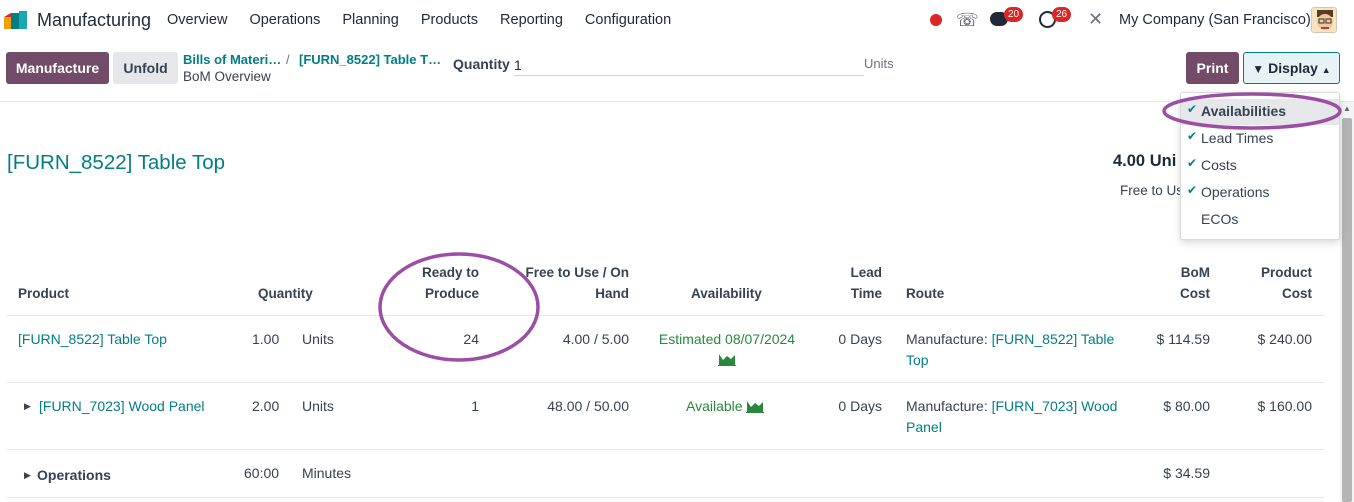 Image resolution: width=1354 pixels, height=502 pixels. What do you see at coordinates (1215, 20) in the screenshot?
I see `company-switcher: My Company (San Francisco)` at bounding box center [1215, 20].